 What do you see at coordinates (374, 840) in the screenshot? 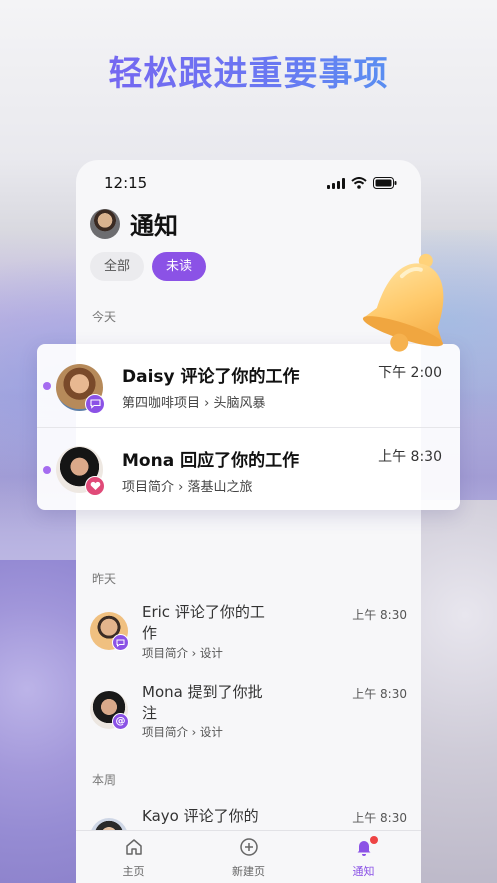
I see `unread-badge` at bounding box center [374, 840].